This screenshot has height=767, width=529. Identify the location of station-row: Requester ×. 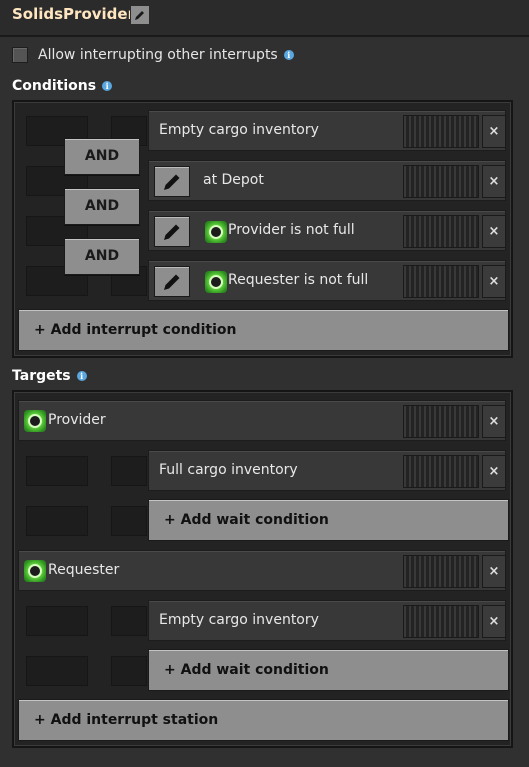
(262, 570).